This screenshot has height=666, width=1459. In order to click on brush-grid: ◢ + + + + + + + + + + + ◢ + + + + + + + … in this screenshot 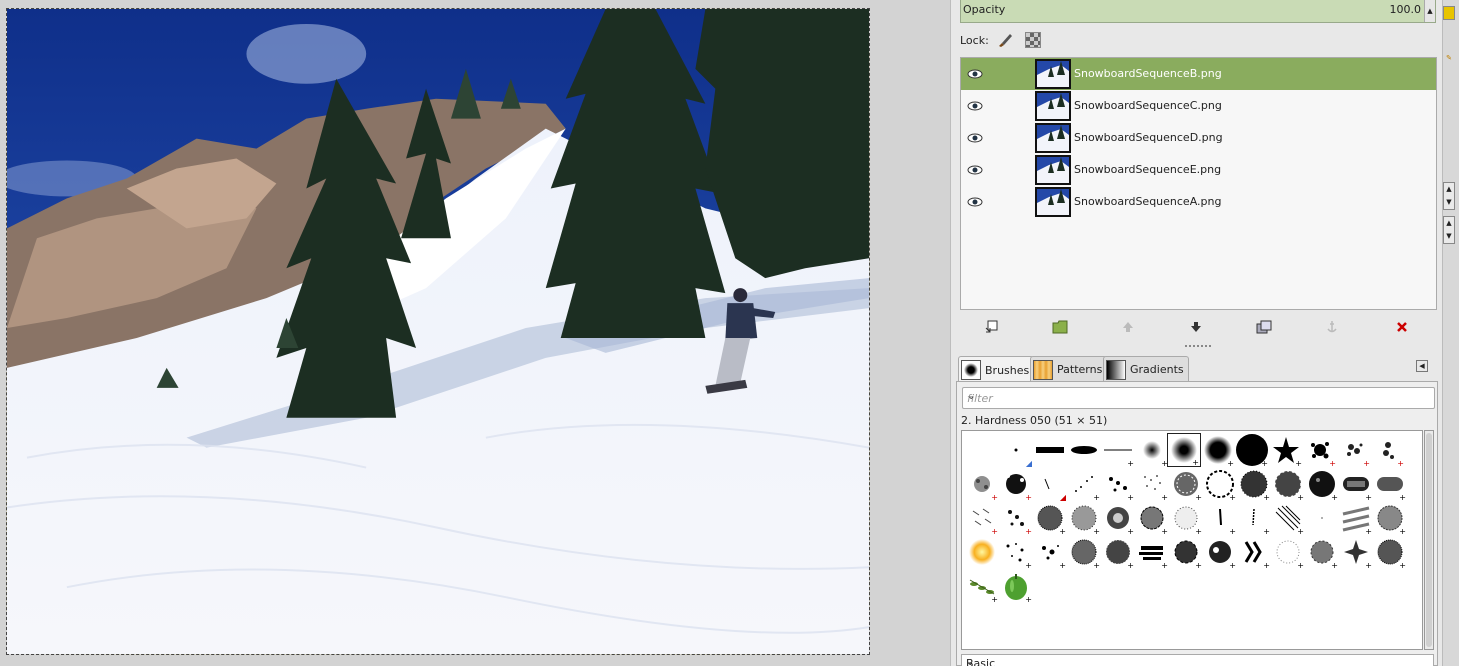, I will do `click(1192, 540)`.